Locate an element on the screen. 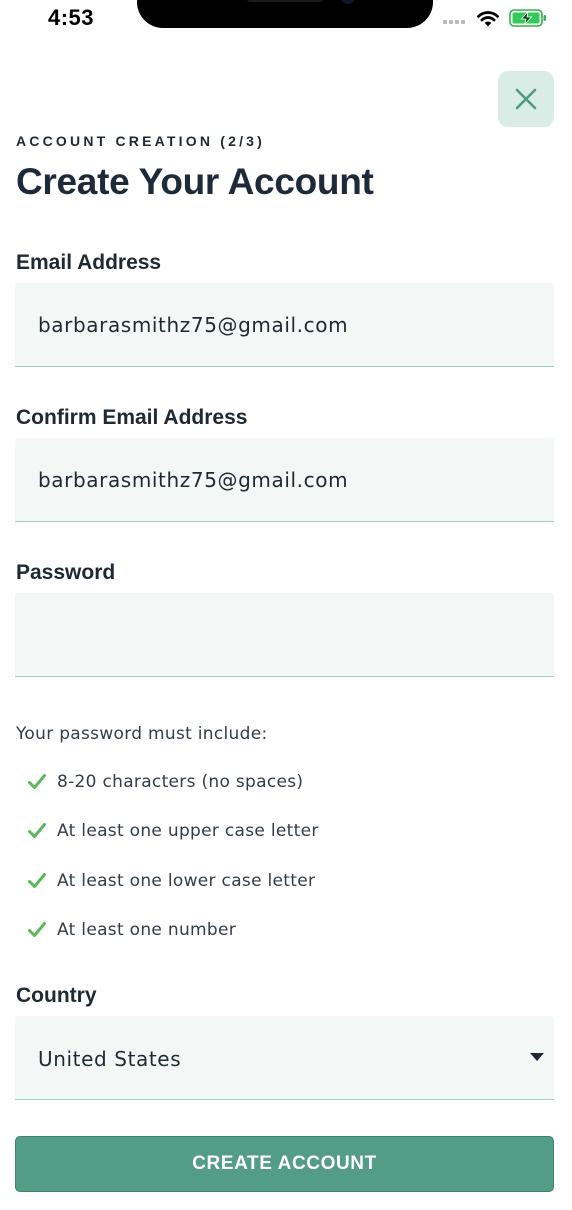  confirm-email-field: barbarasmithz75@gmail.com is located at coordinates (284, 480).